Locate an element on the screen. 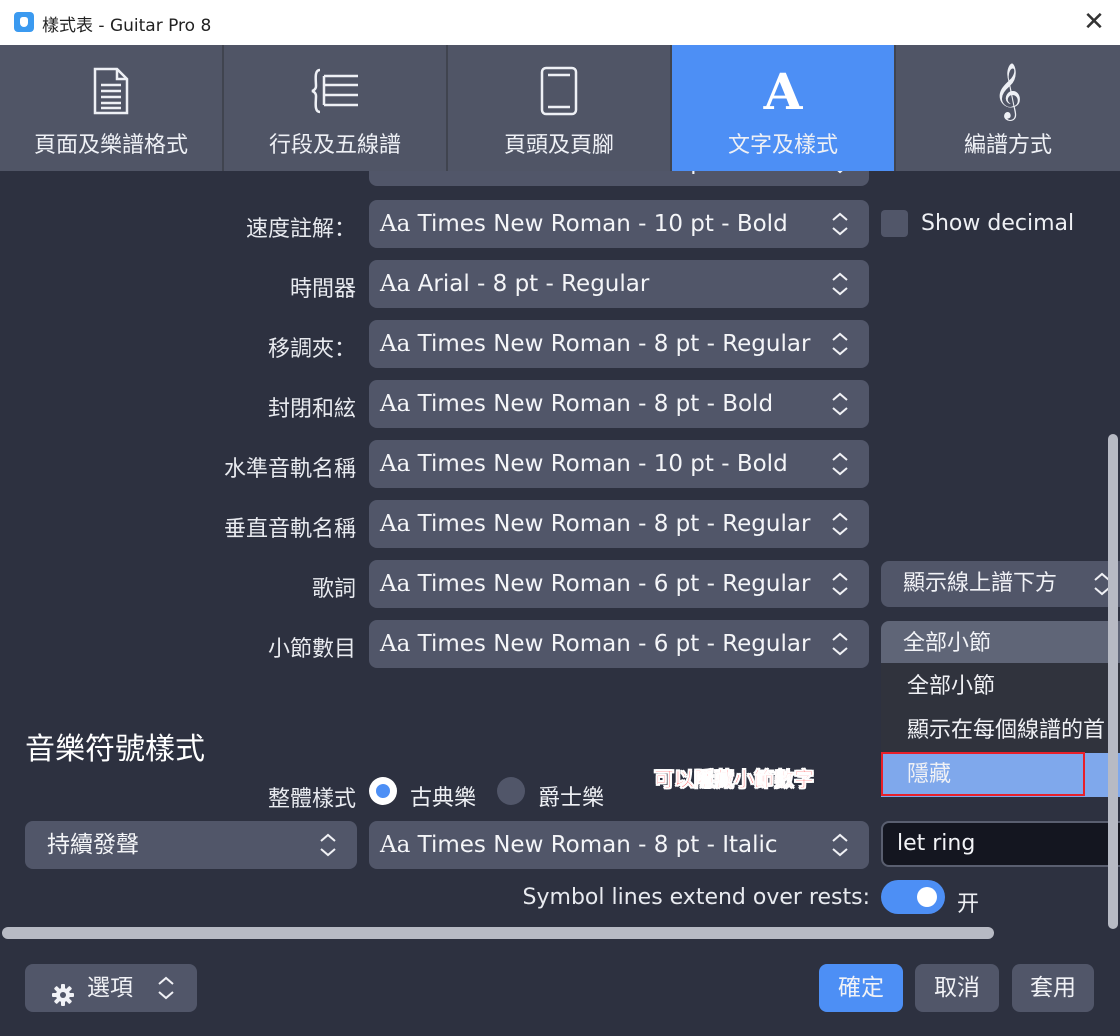 This screenshot has width=1120, height=1036. options-button: 選項 is located at coordinates (111, 988).